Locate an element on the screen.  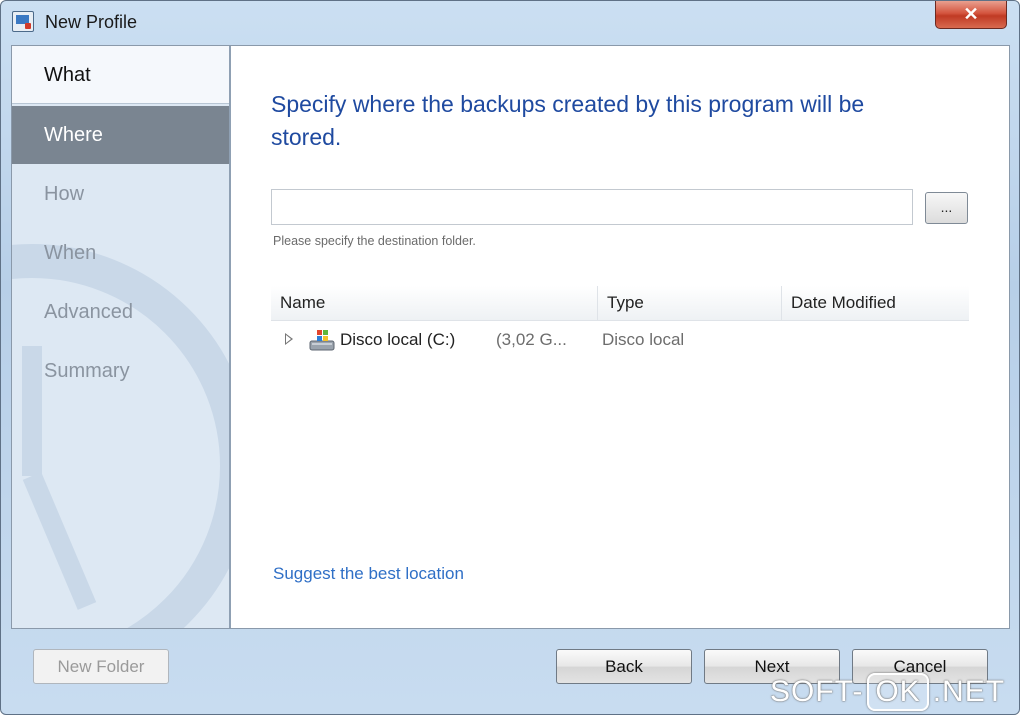
step-where: Where is located at coordinates (120, 135).